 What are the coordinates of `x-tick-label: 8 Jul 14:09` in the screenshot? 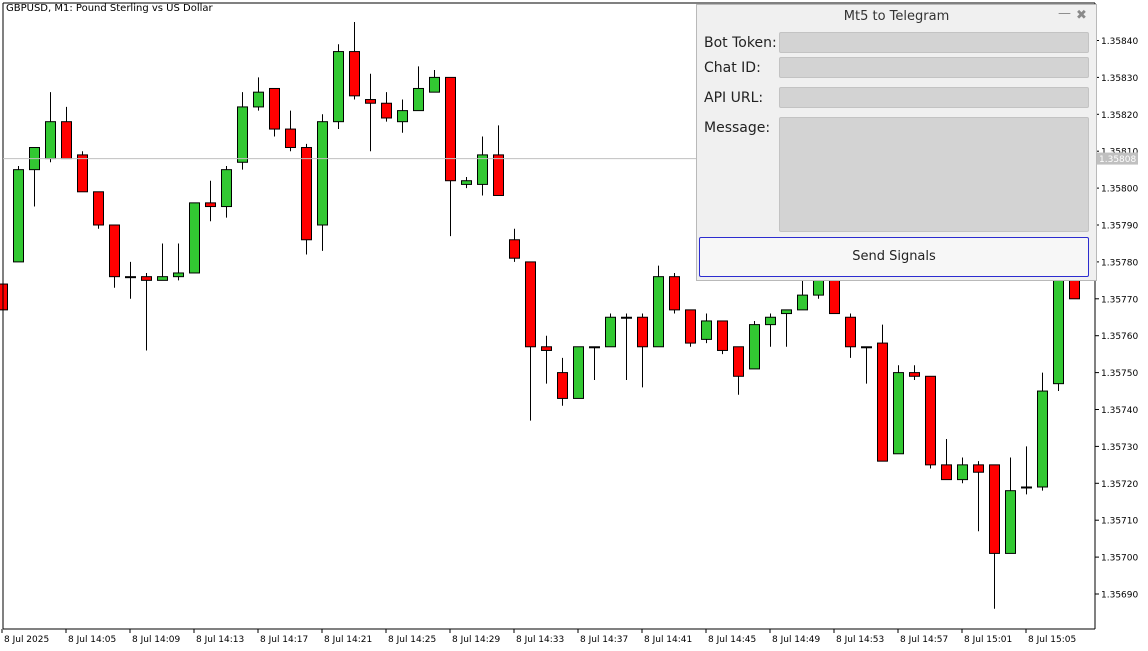 It's located at (156, 640).